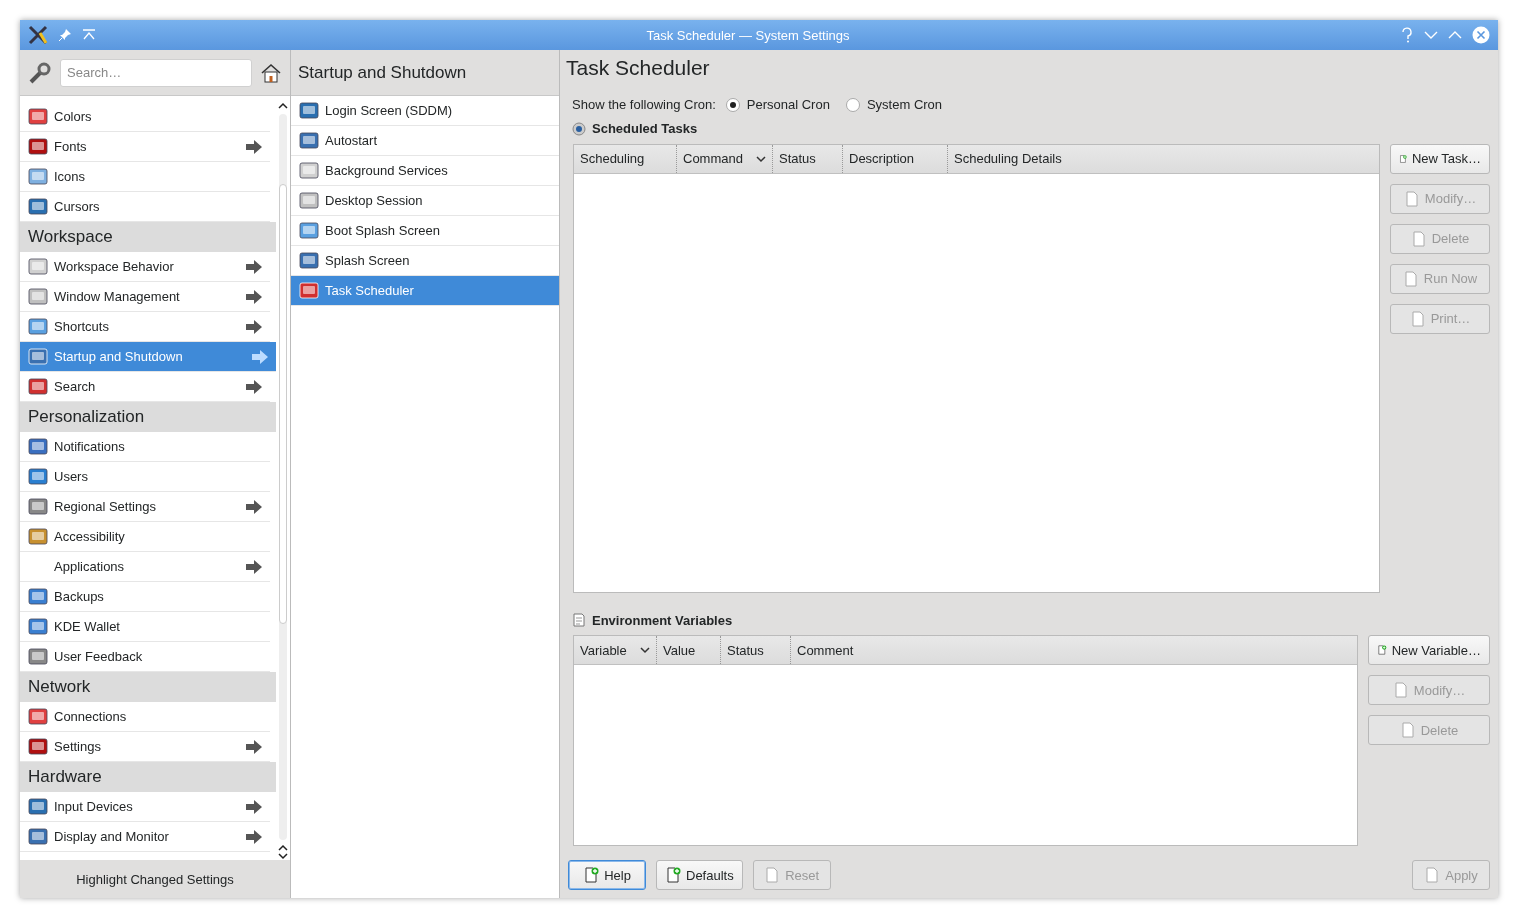 The height and width of the screenshot is (920, 1518). Describe the element at coordinates (148, 417) in the screenshot. I see `category-header: Personalization` at that location.